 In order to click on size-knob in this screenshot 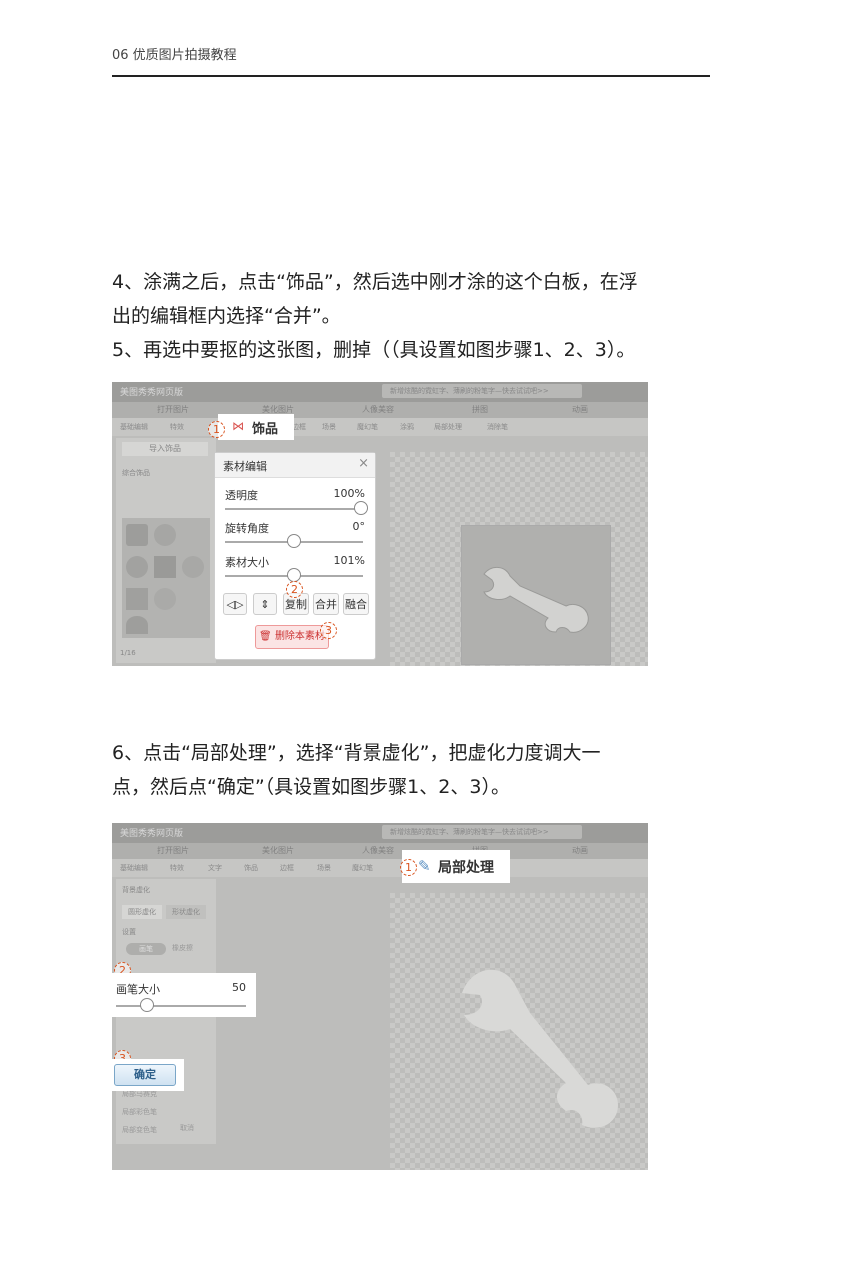, I will do `click(294, 575)`.